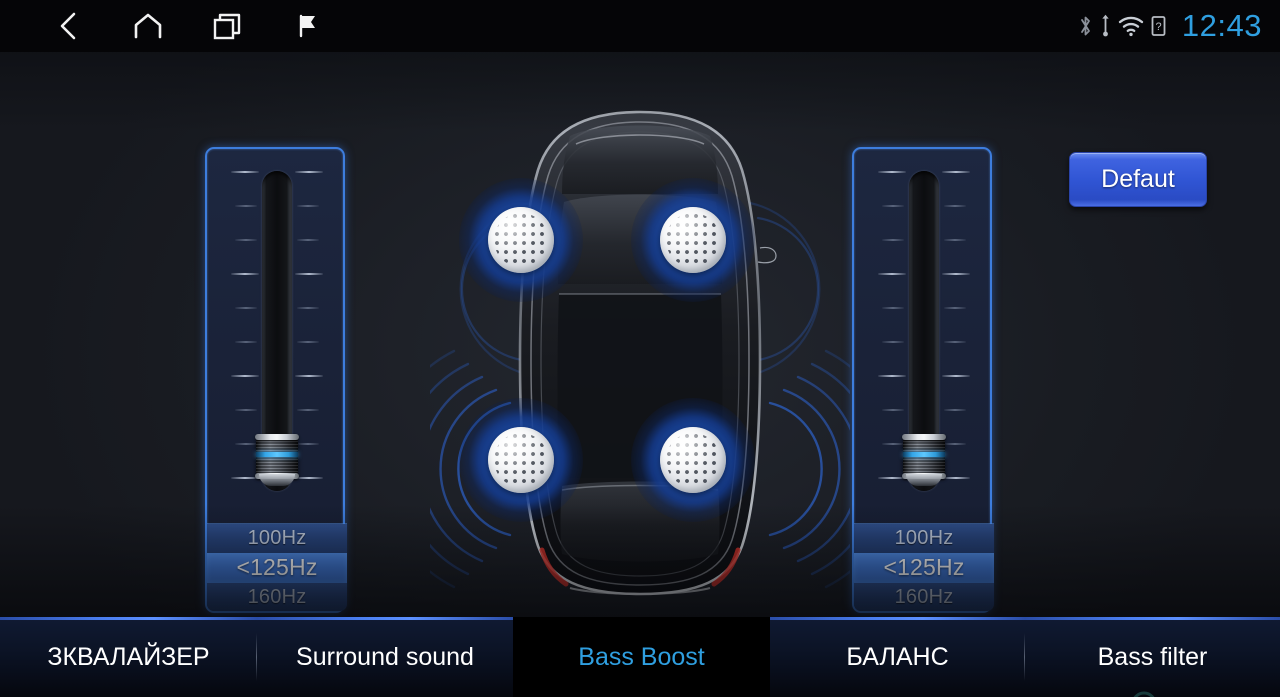 The height and width of the screenshot is (697, 1280). I want to click on navigation-buttons, so click(174, 26).